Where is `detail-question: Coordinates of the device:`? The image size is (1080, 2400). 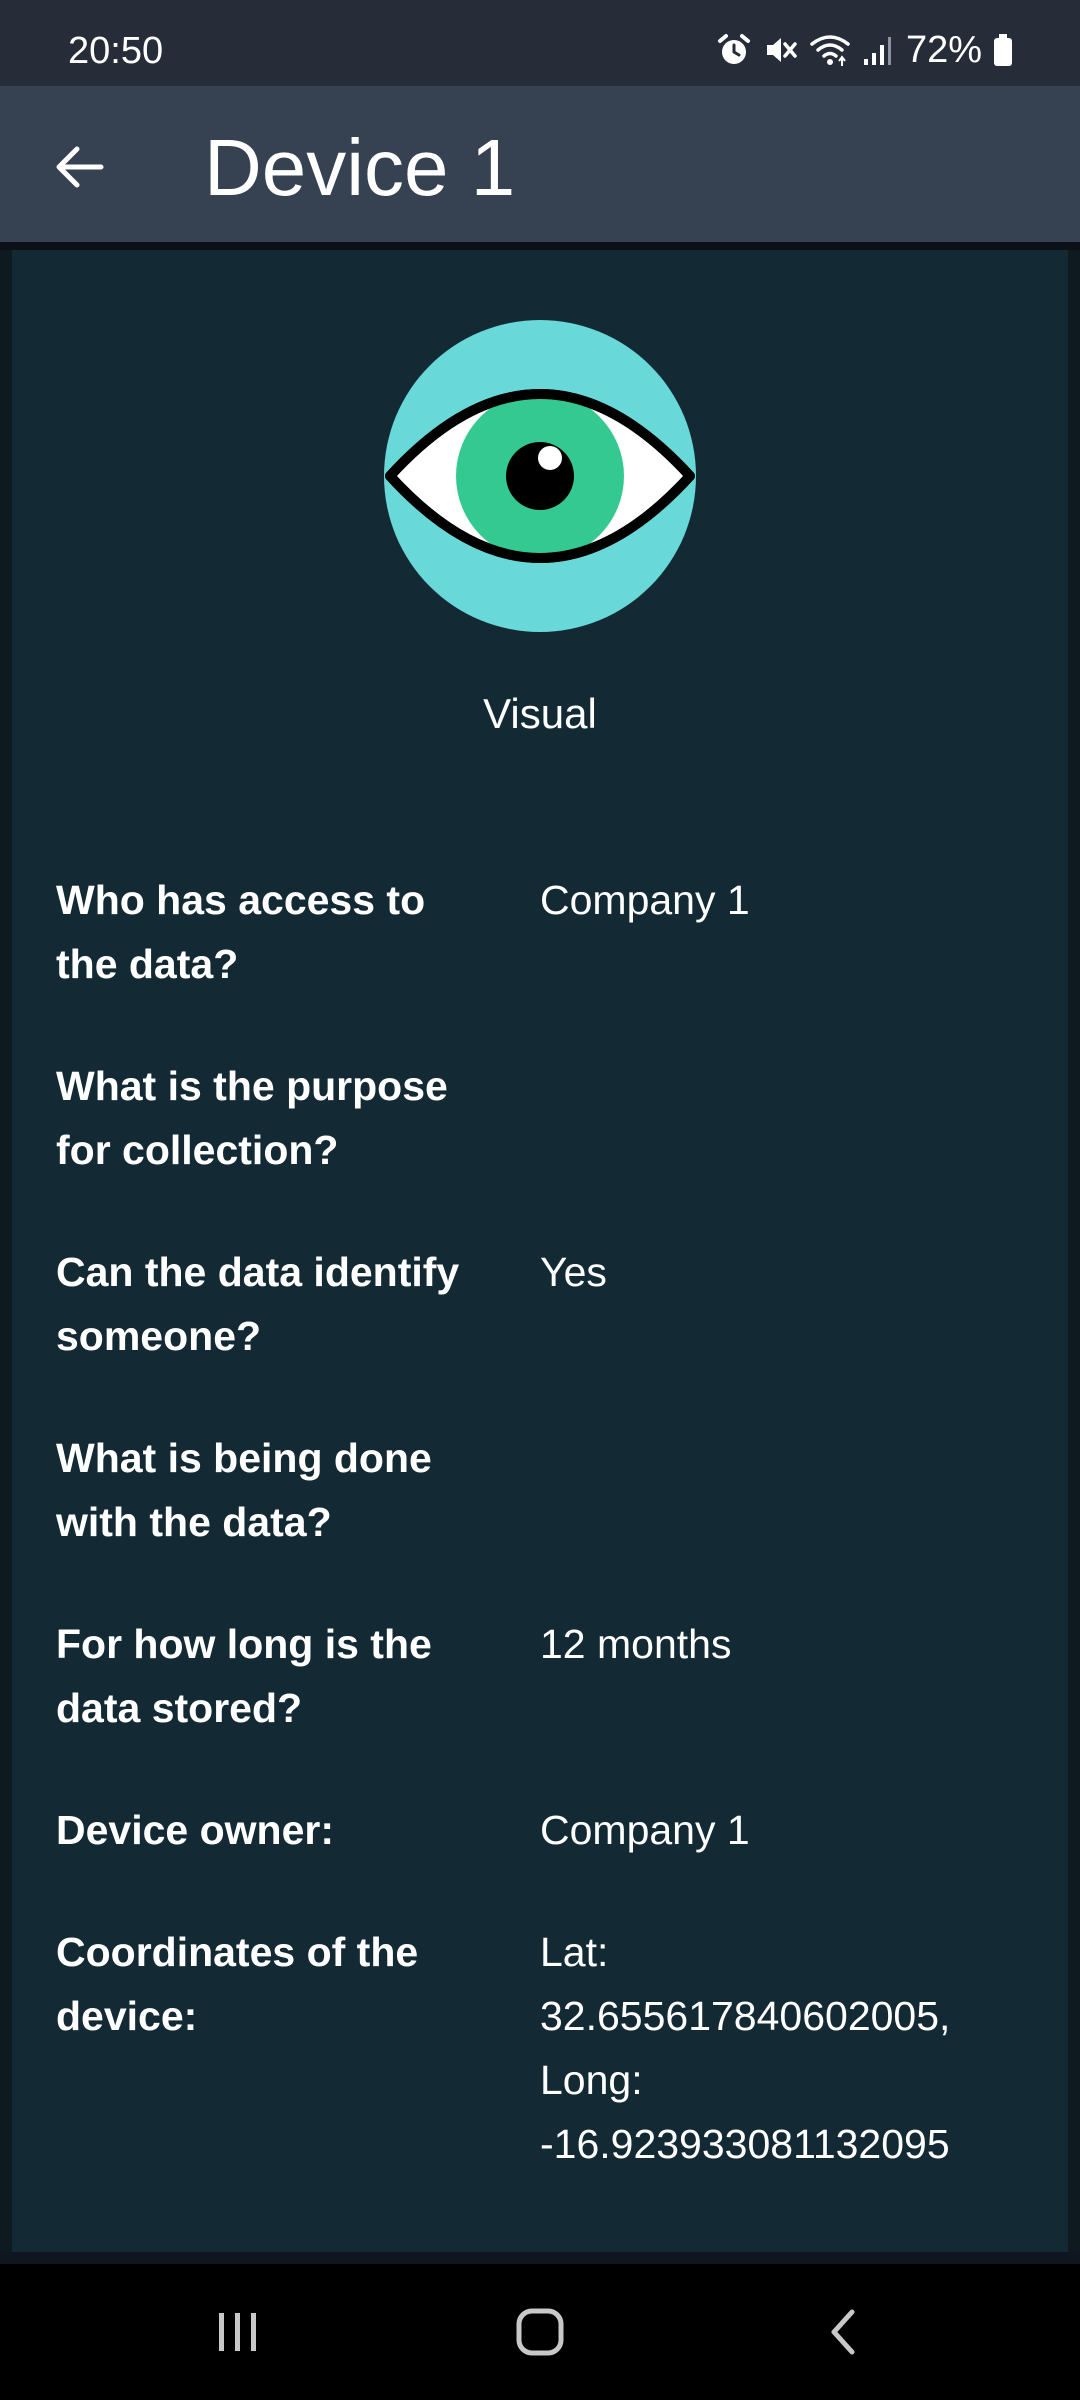
detail-question: Coordinates of the device: is located at coordinates (237, 1984).